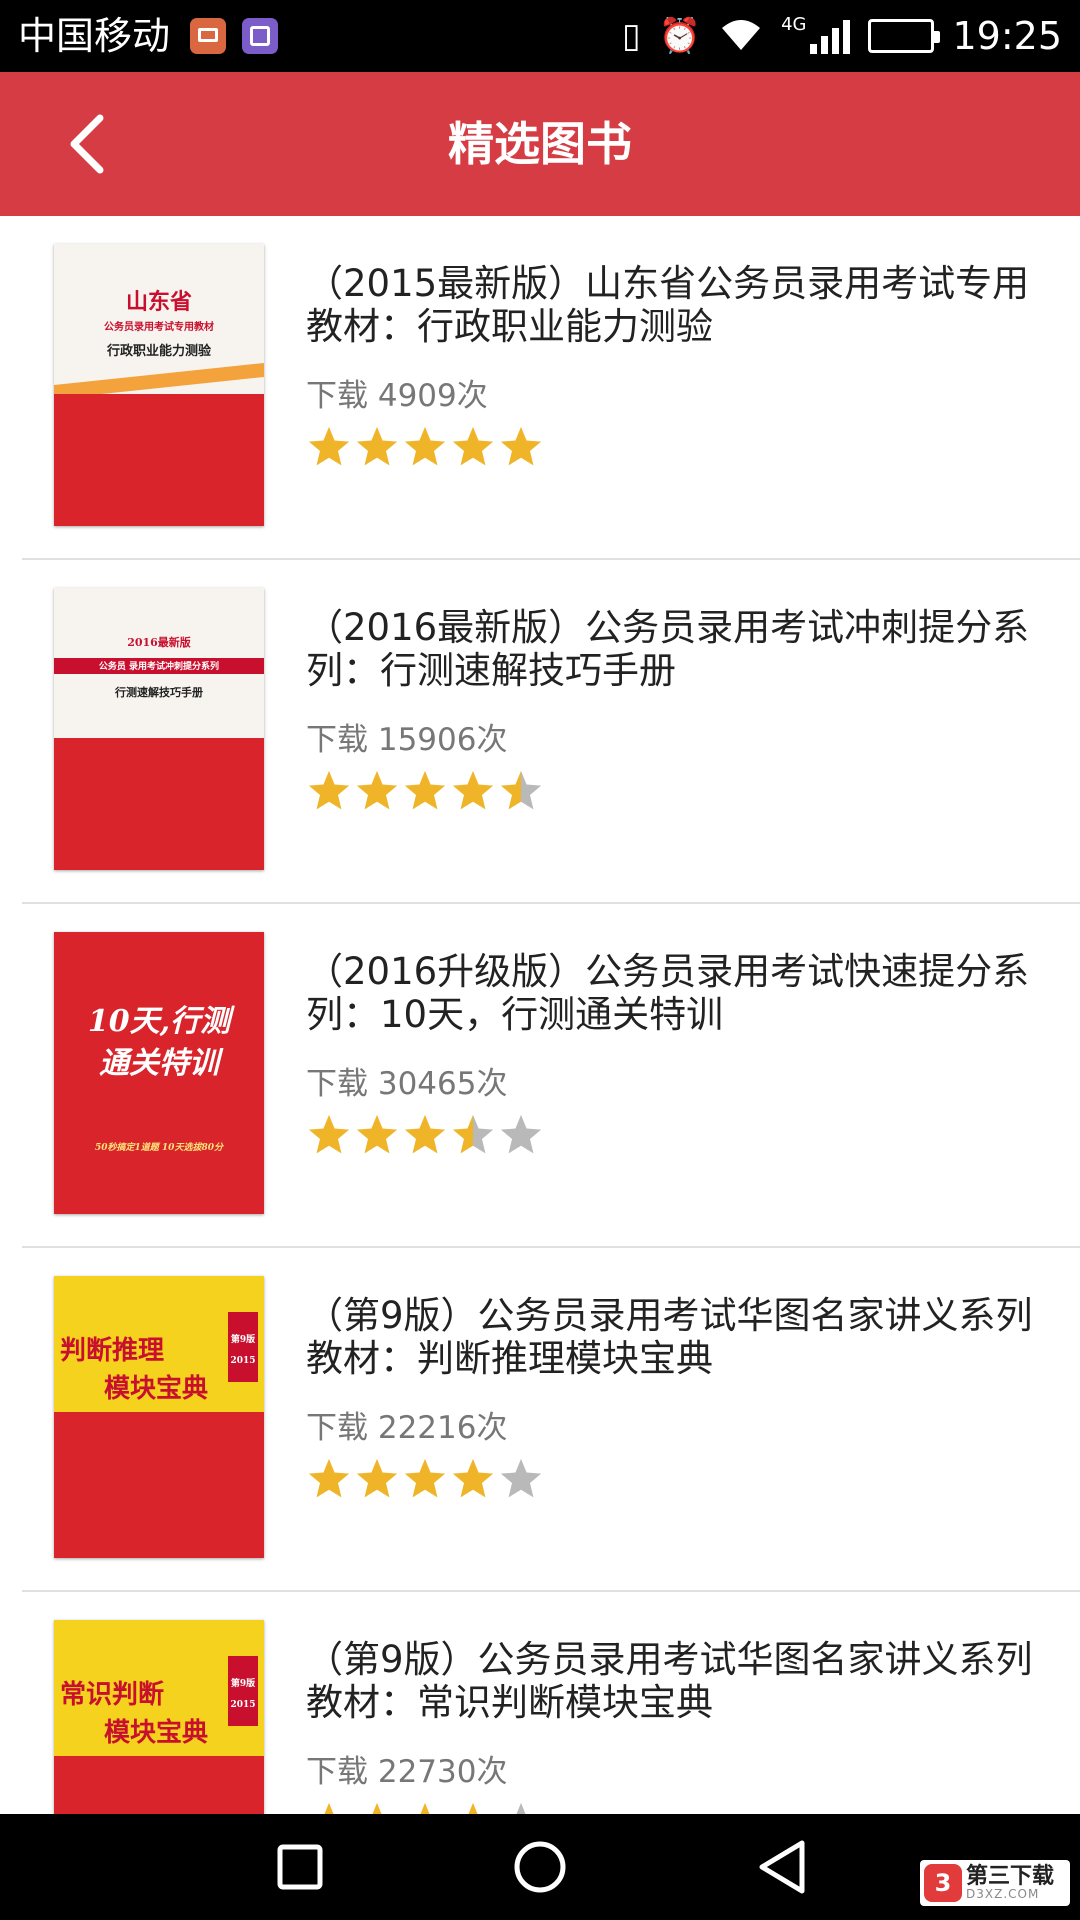  Describe the element at coordinates (669, 1681) in the screenshot. I see `book-title: （第9版）公务员录用考试华图名家讲义系列教材：常识判断模块宝典` at that location.